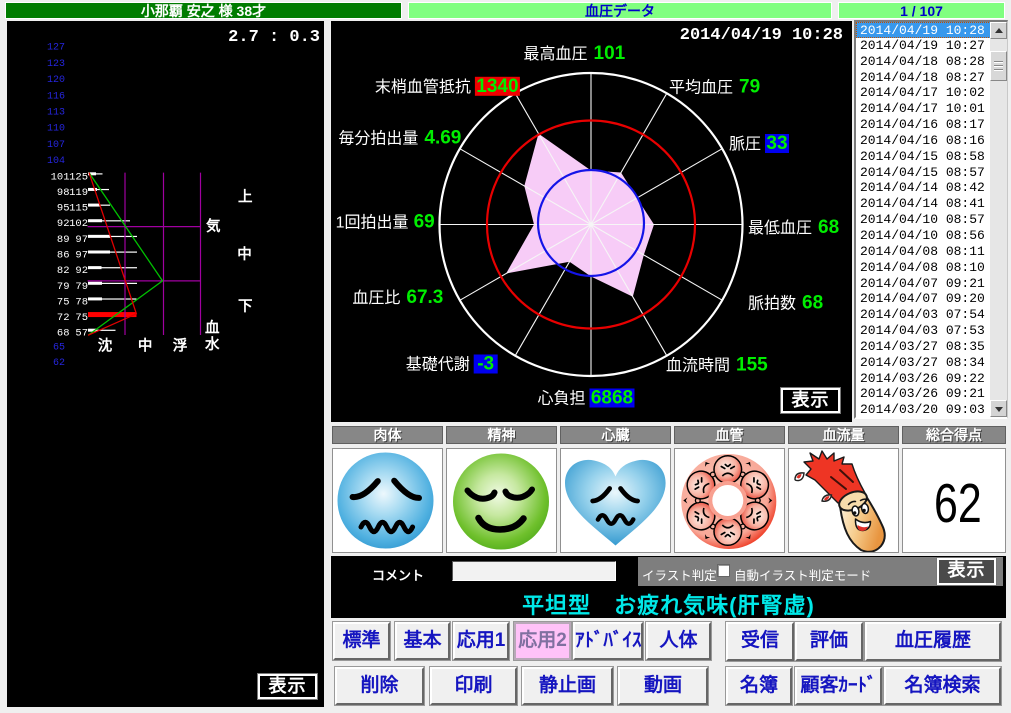 Image resolution: width=1011 pixels, height=713 pixels. Describe the element at coordinates (63, 271) in the screenshot. I see `svg-text: 82` at that location.